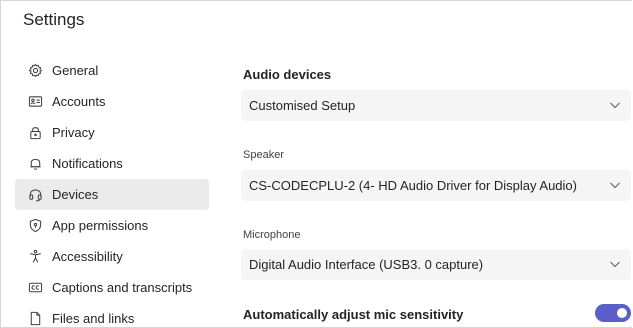 The height and width of the screenshot is (328, 633). I want to click on sidebar-item-label: Files and links, so click(93, 318).